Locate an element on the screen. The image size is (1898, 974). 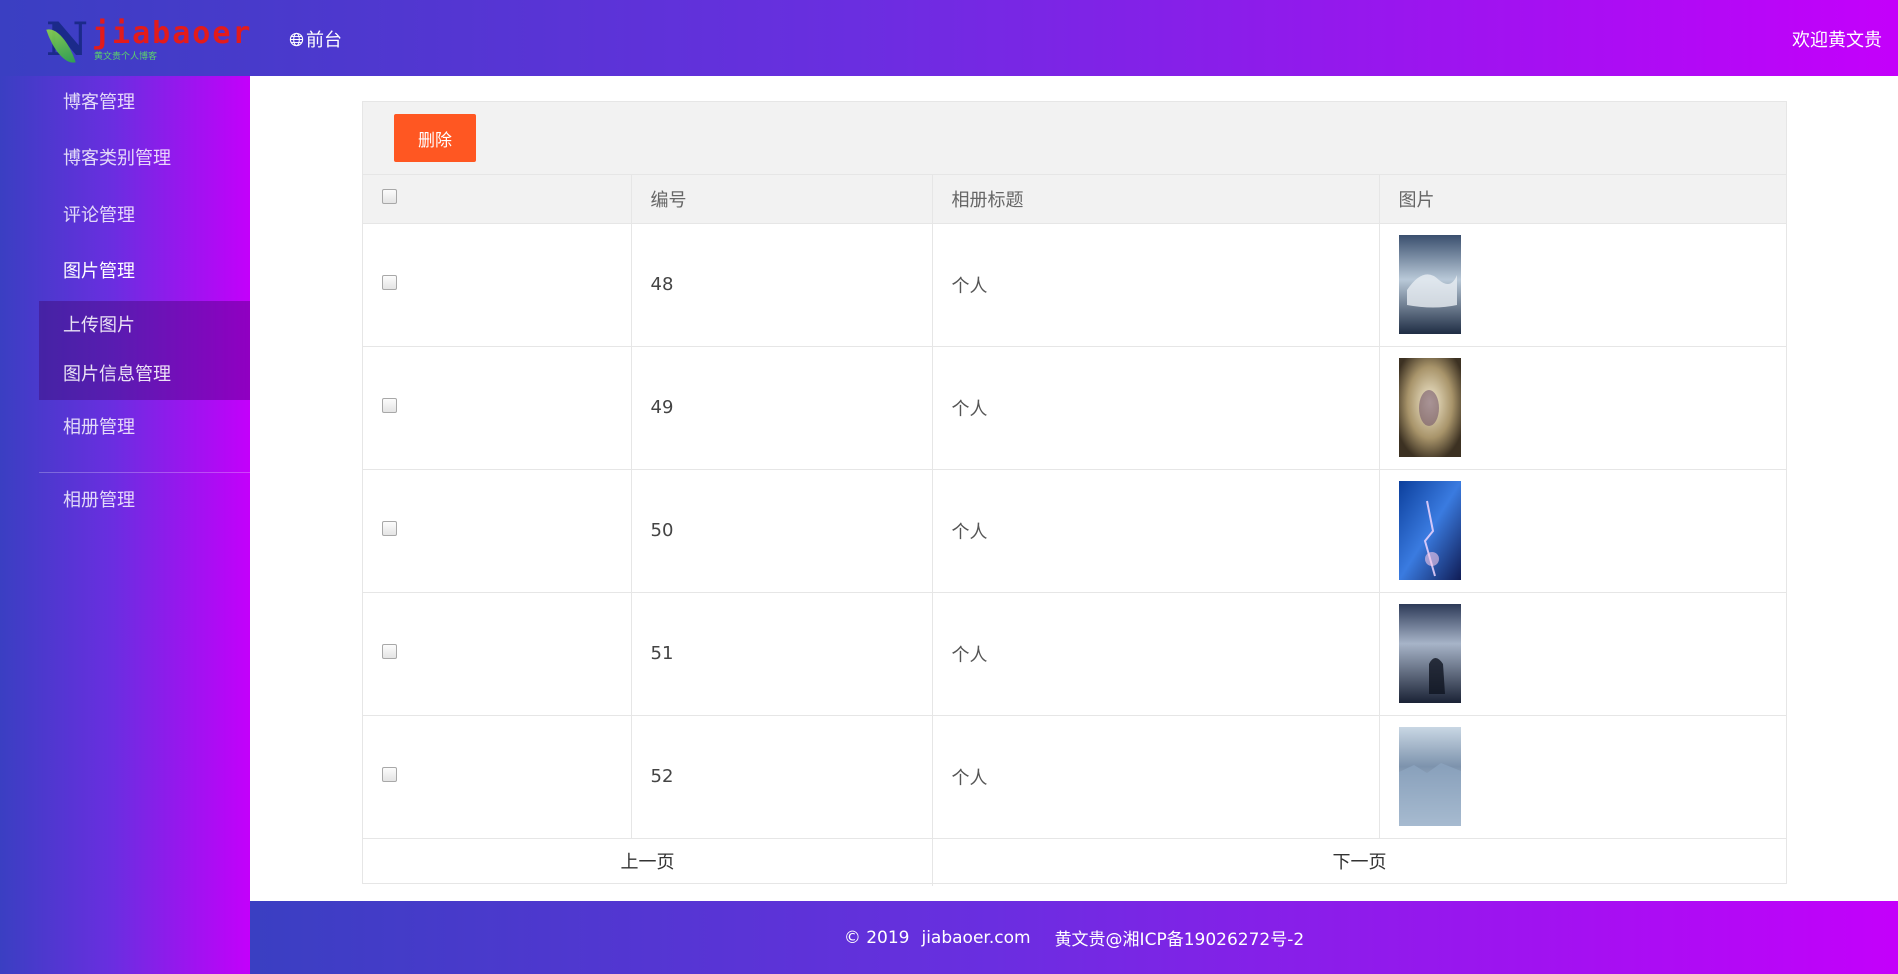
pagination: 上一页 下一页 is located at coordinates (1074, 862).